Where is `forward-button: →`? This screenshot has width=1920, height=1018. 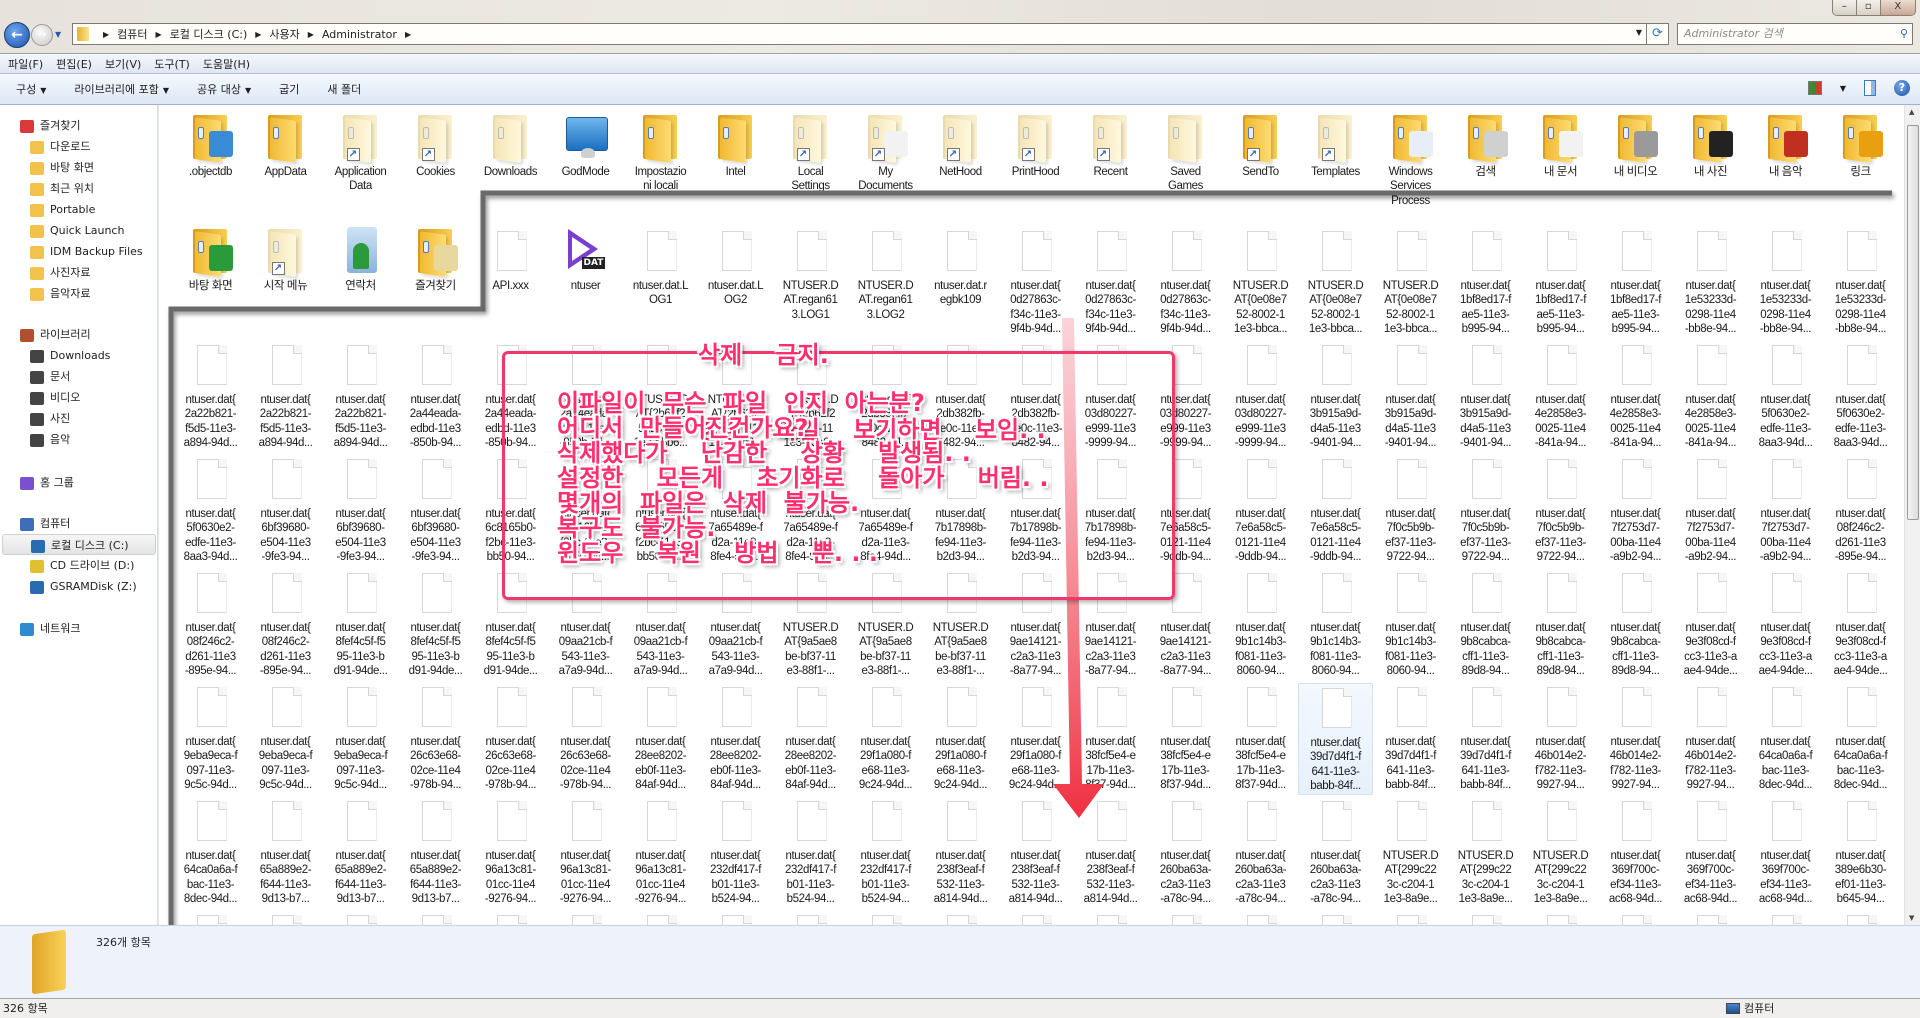 forward-button: → is located at coordinates (42, 35).